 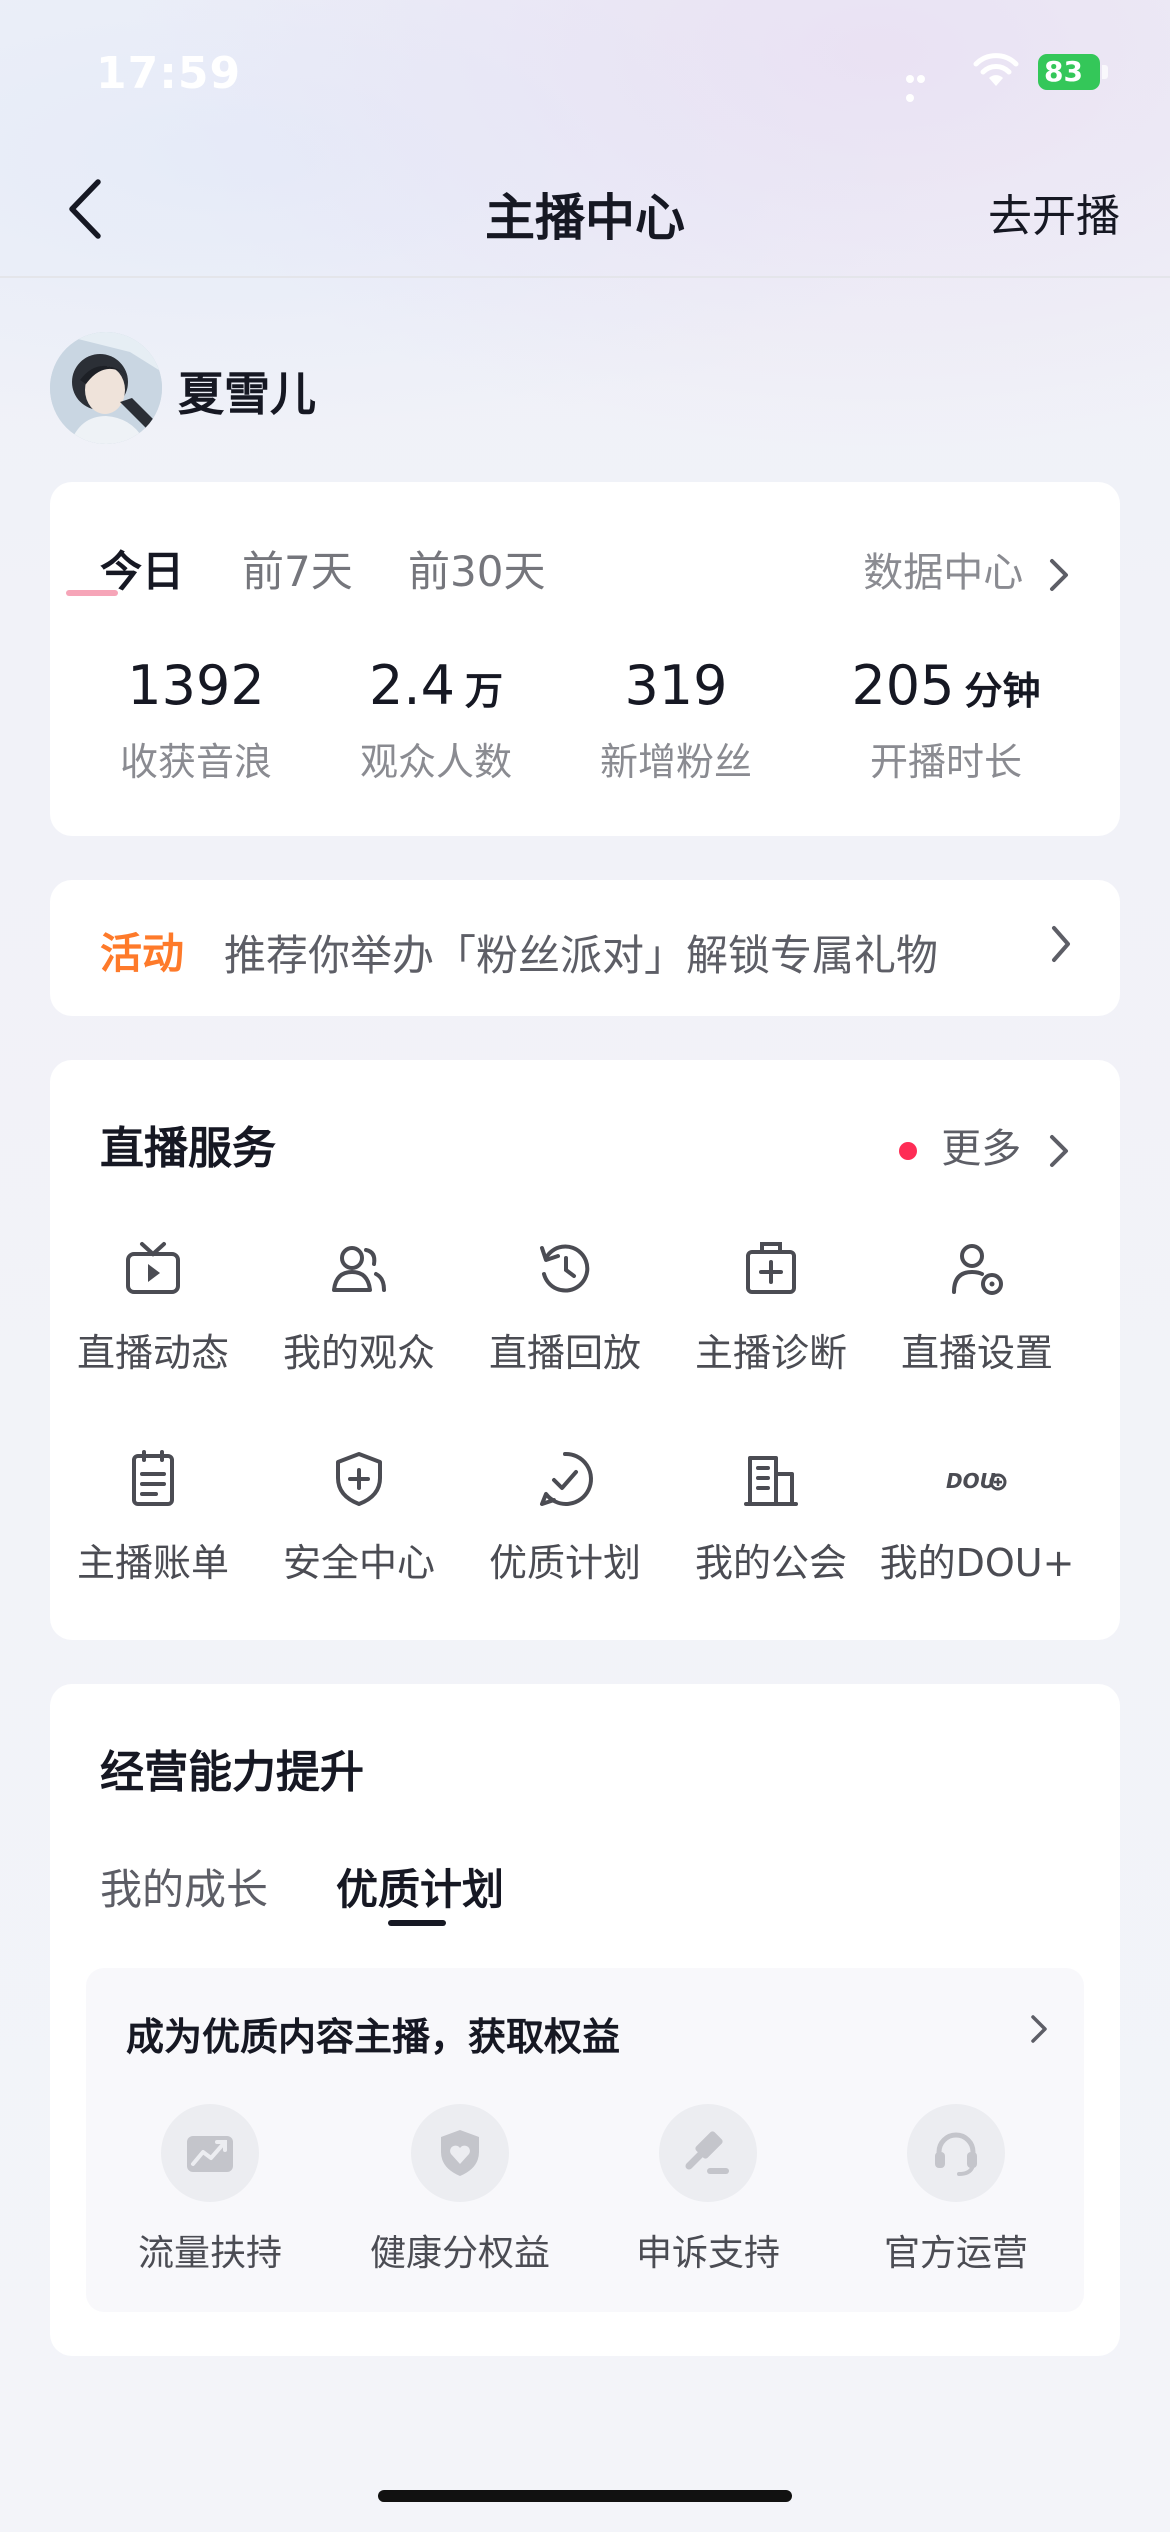 What do you see at coordinates (153, 1517) in the screenshot?
I see `service-bill: 主播账单` at bounding box center [153, 1517].